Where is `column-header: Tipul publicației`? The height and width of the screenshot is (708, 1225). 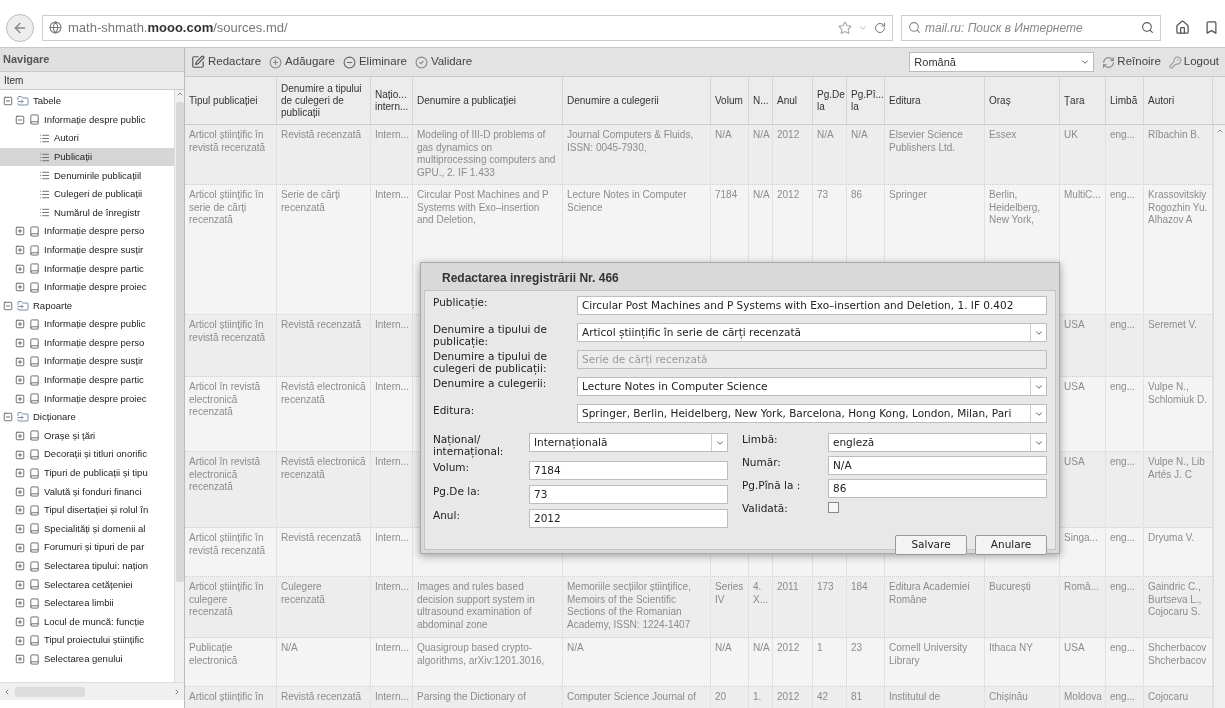
column-header: Tipul publicației is located at coordinates (223, 100).